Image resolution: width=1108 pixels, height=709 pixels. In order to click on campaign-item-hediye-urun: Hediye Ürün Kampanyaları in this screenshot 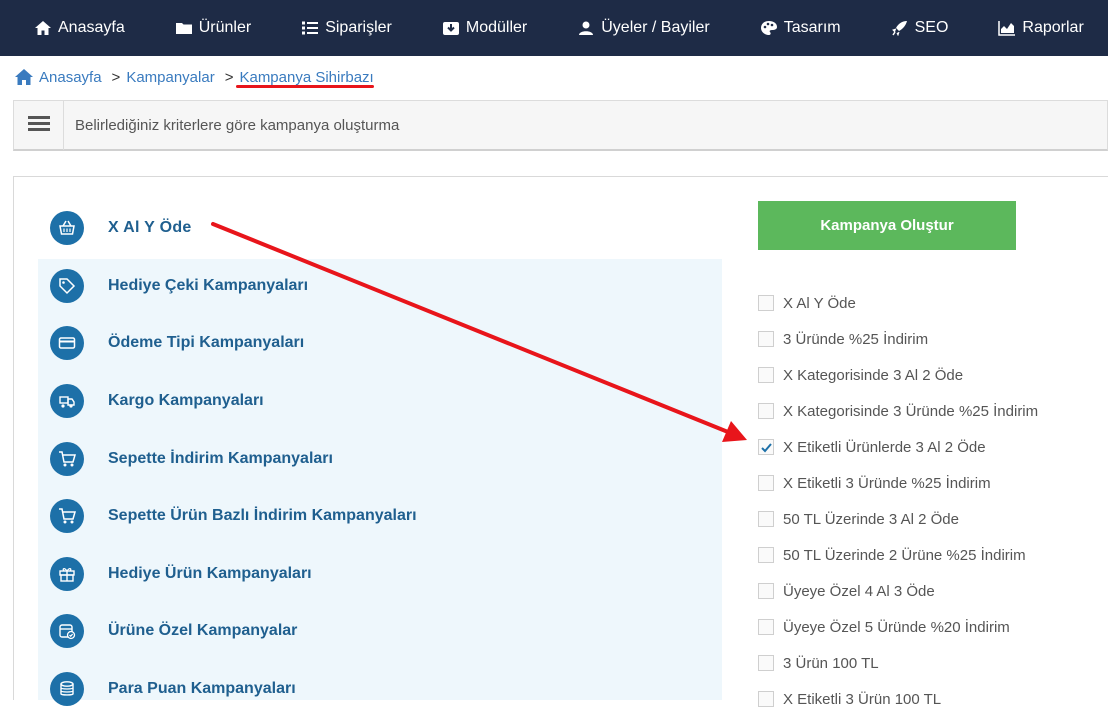, I will do `click(181, 574)`.